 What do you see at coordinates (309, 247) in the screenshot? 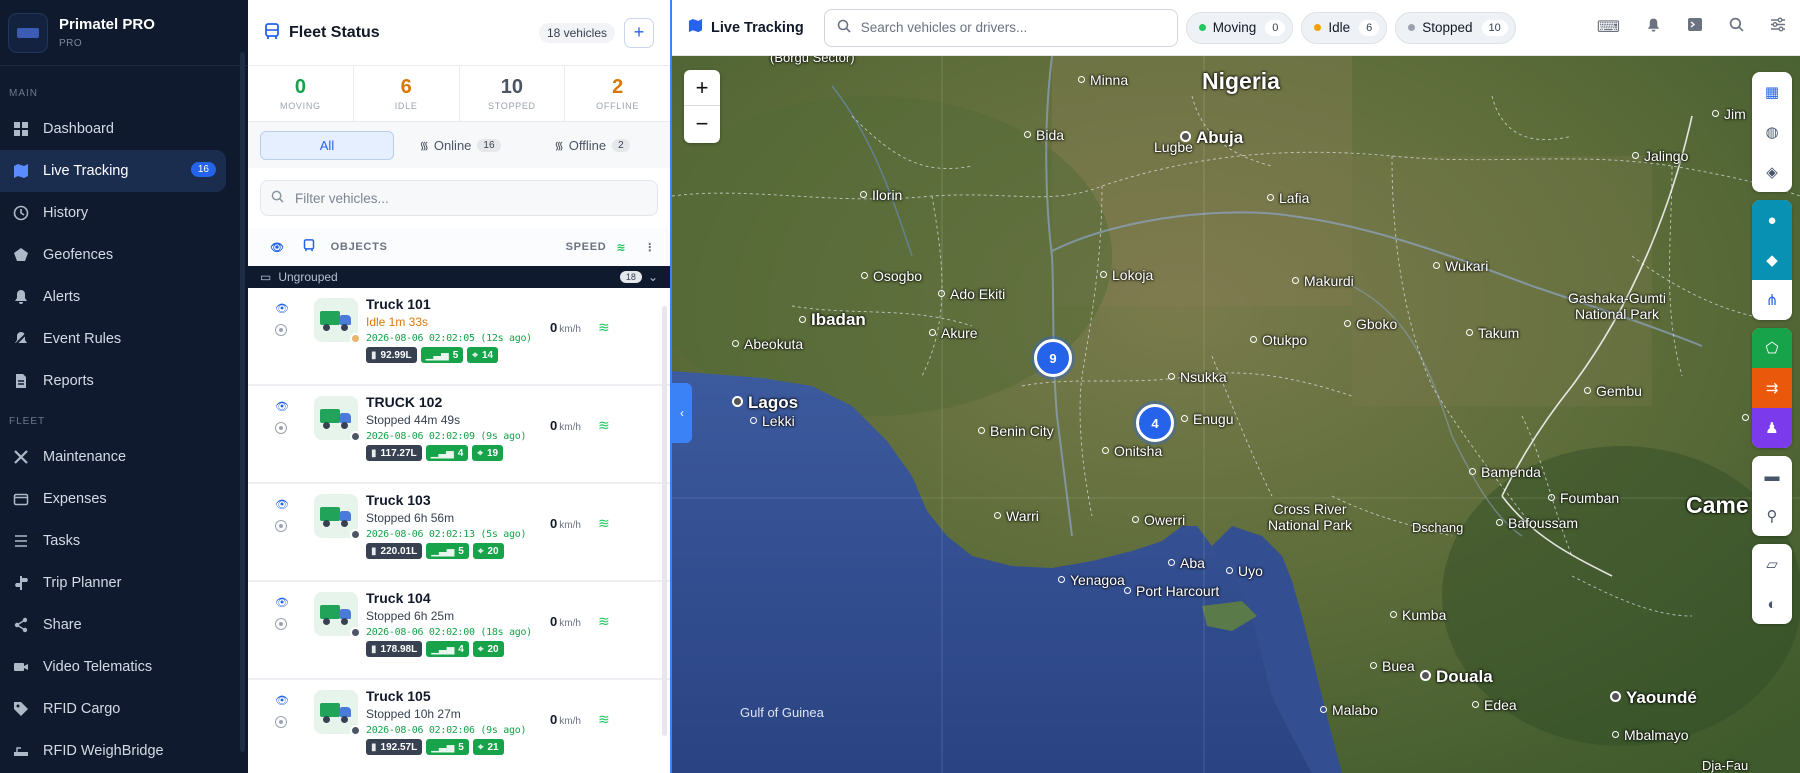
I see `bus-icon` at bounding box center [309, 247].